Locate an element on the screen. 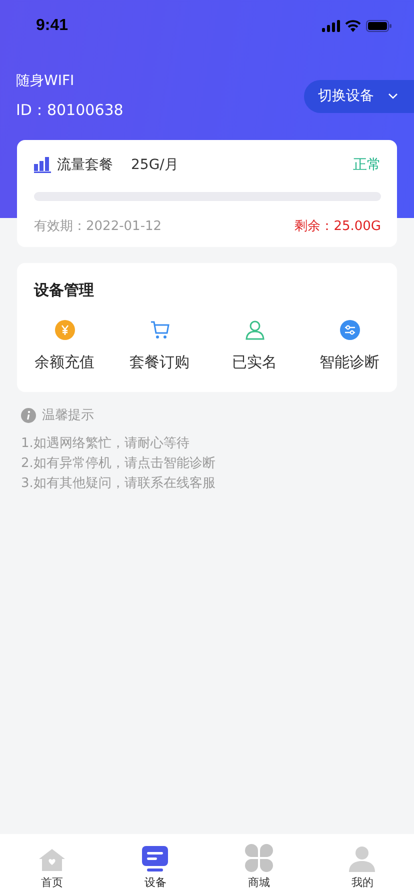 The image size is (414, 896). tab: 我的 is located at coordinates (362, 868).